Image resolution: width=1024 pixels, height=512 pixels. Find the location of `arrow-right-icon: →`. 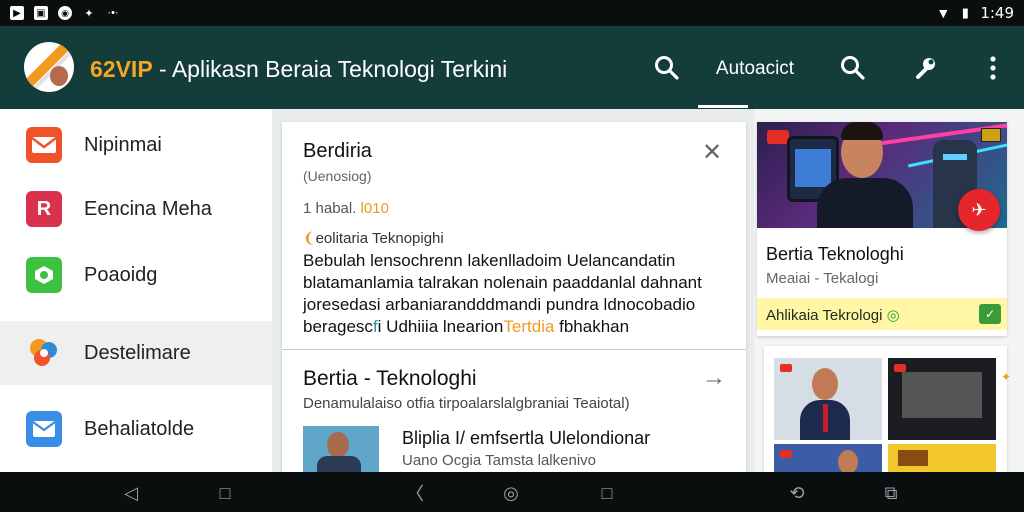

arrow-right-icon: → is located at coordinates (714, 378).